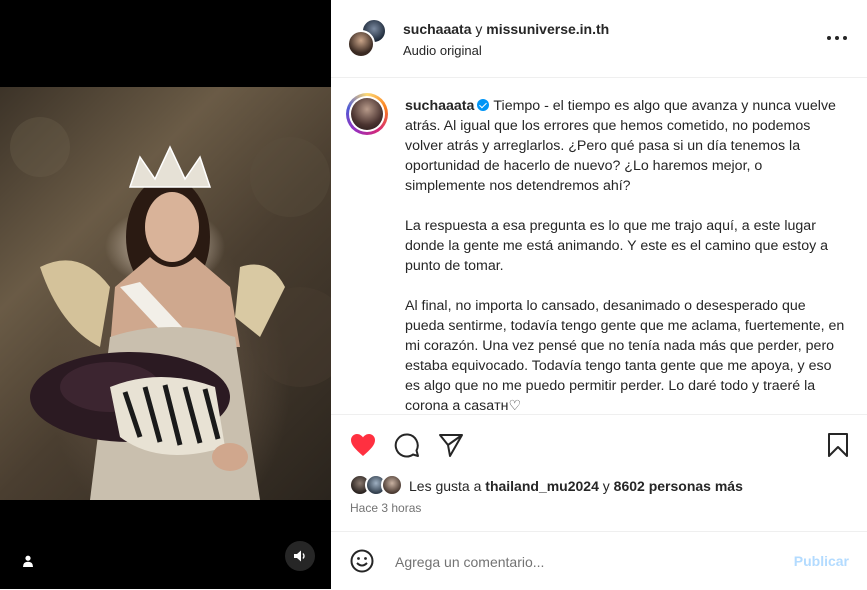 This screenshot has height=590, width=867. Describe the element at coordinates (385, 508) in the screenshot. I see `post-timestamp: Hace 3 horas` at that location.